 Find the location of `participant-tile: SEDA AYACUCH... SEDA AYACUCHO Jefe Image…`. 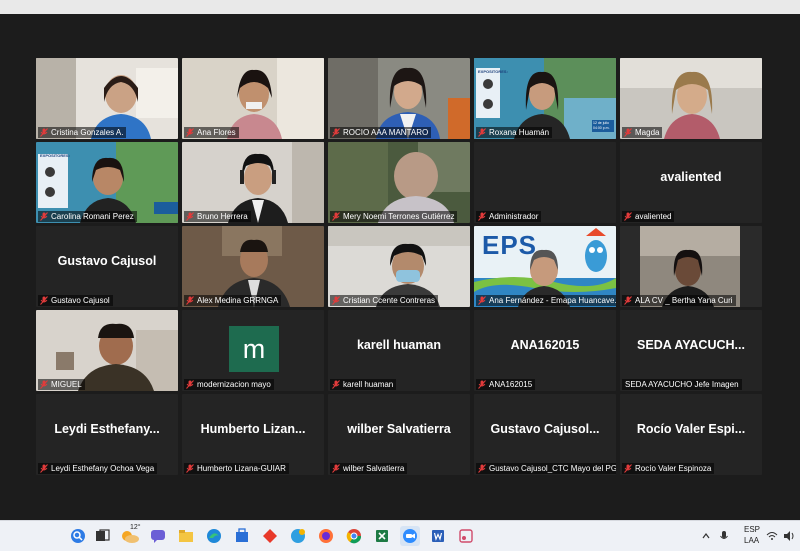

participant-tile: SEDA AYACUCH... SEDA AYACUCHO Jefe Image… is located at coordinates (691, 350).